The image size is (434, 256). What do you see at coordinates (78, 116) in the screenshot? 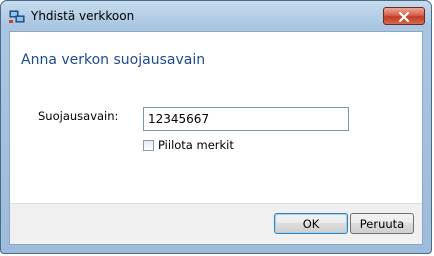
I see `security-key-label: Suojausavain:` at bounding box center [78, 116].